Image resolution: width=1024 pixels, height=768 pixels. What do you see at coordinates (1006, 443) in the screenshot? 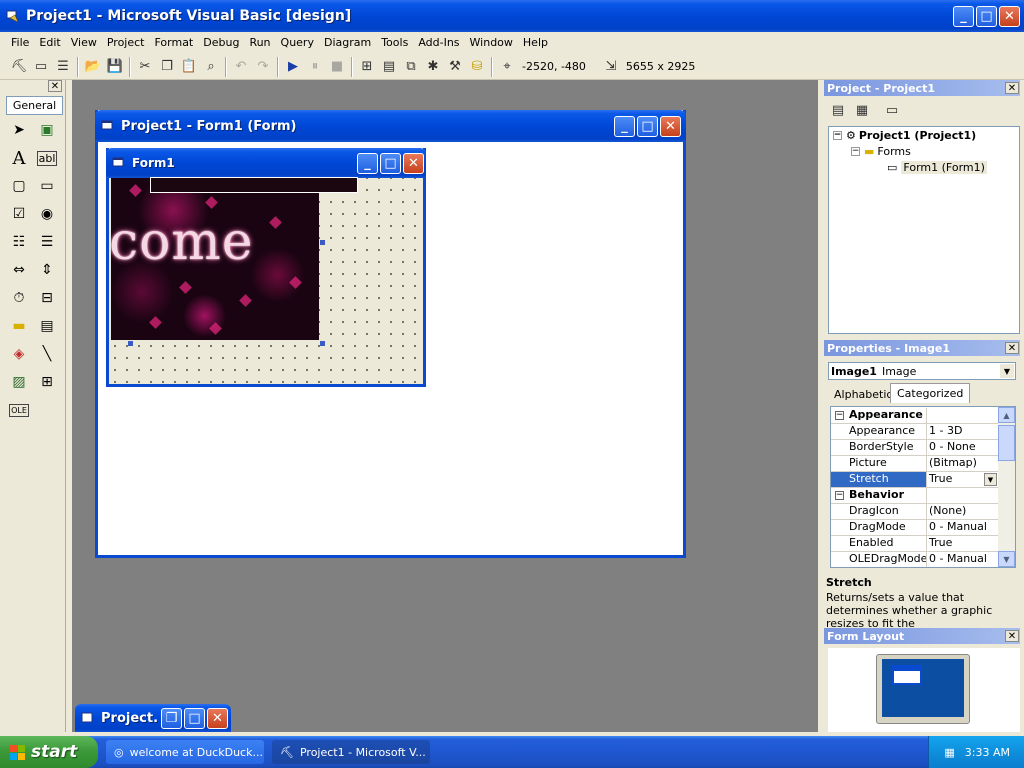
I see `scroll-thumb` at bounding box center [1006, 443].